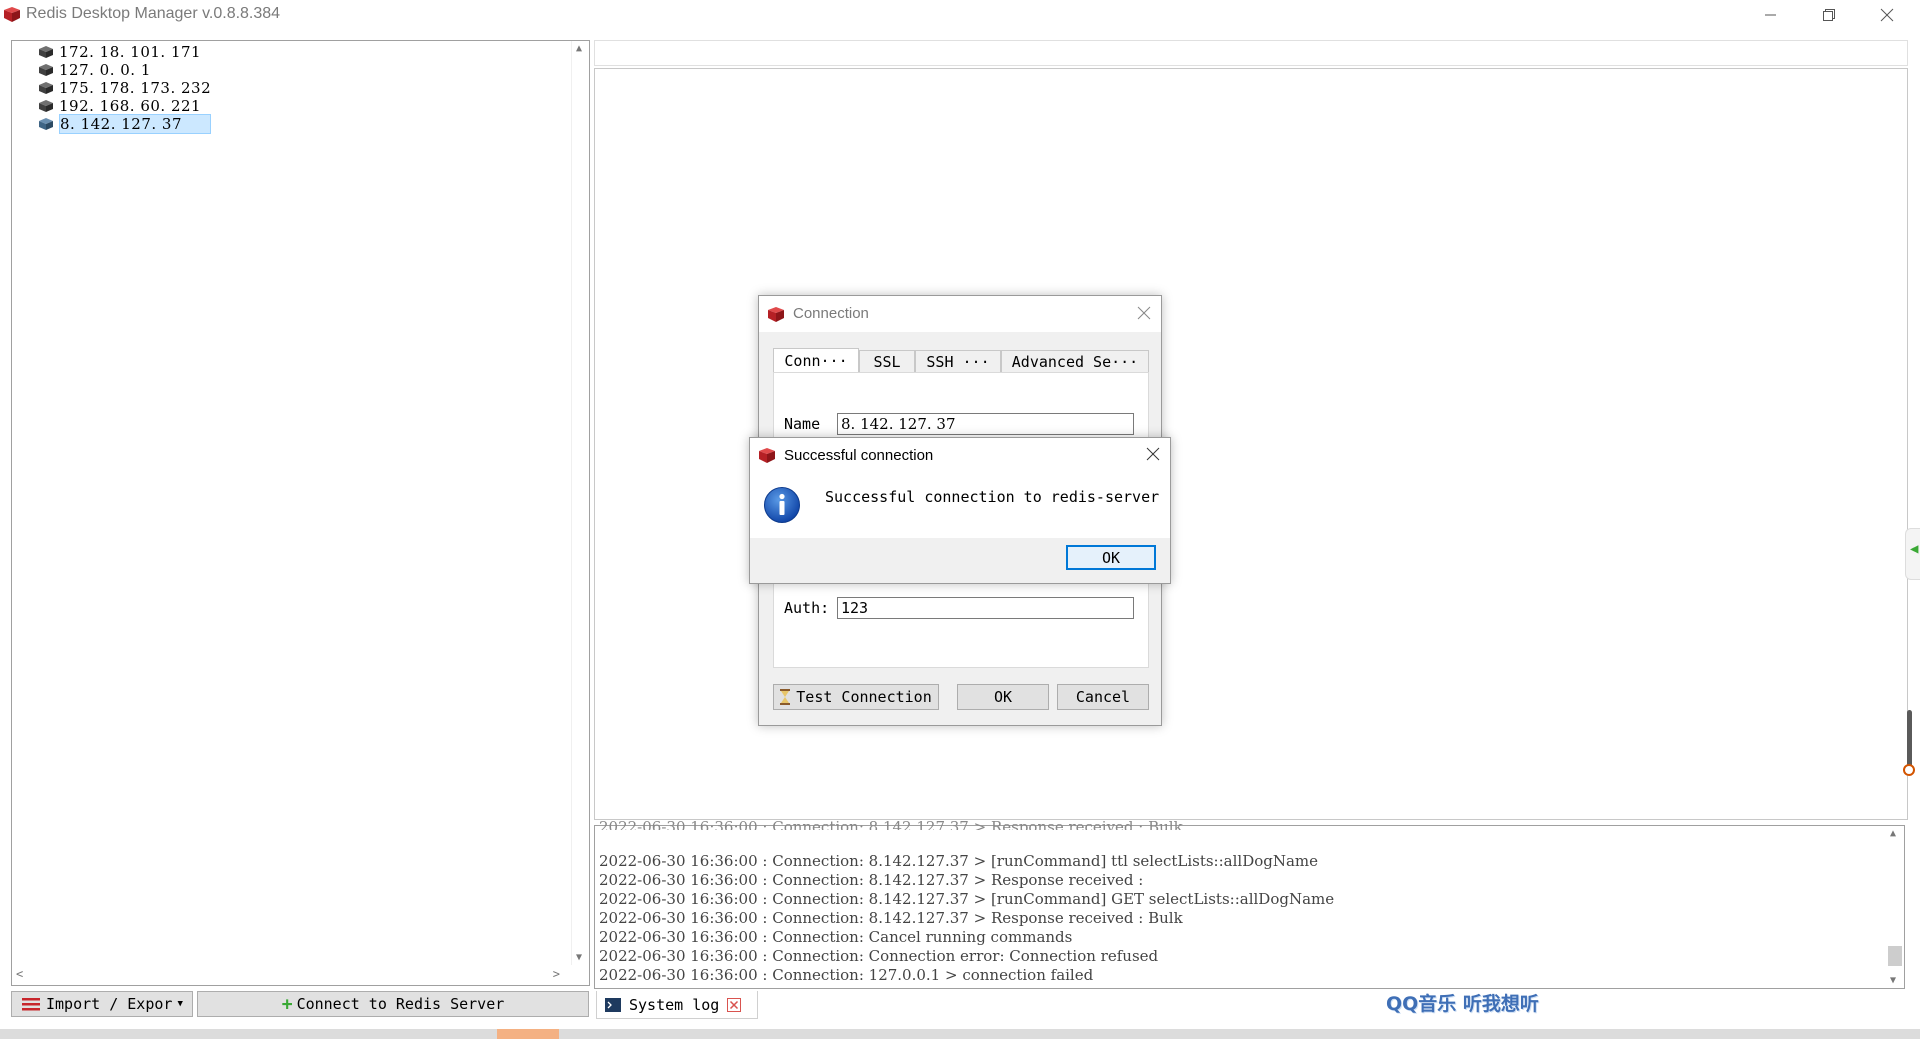  What do you see at coordinates (613, 1004) in the screenshot?
I see `terminal-icon` at bounding box center [613, 1004].